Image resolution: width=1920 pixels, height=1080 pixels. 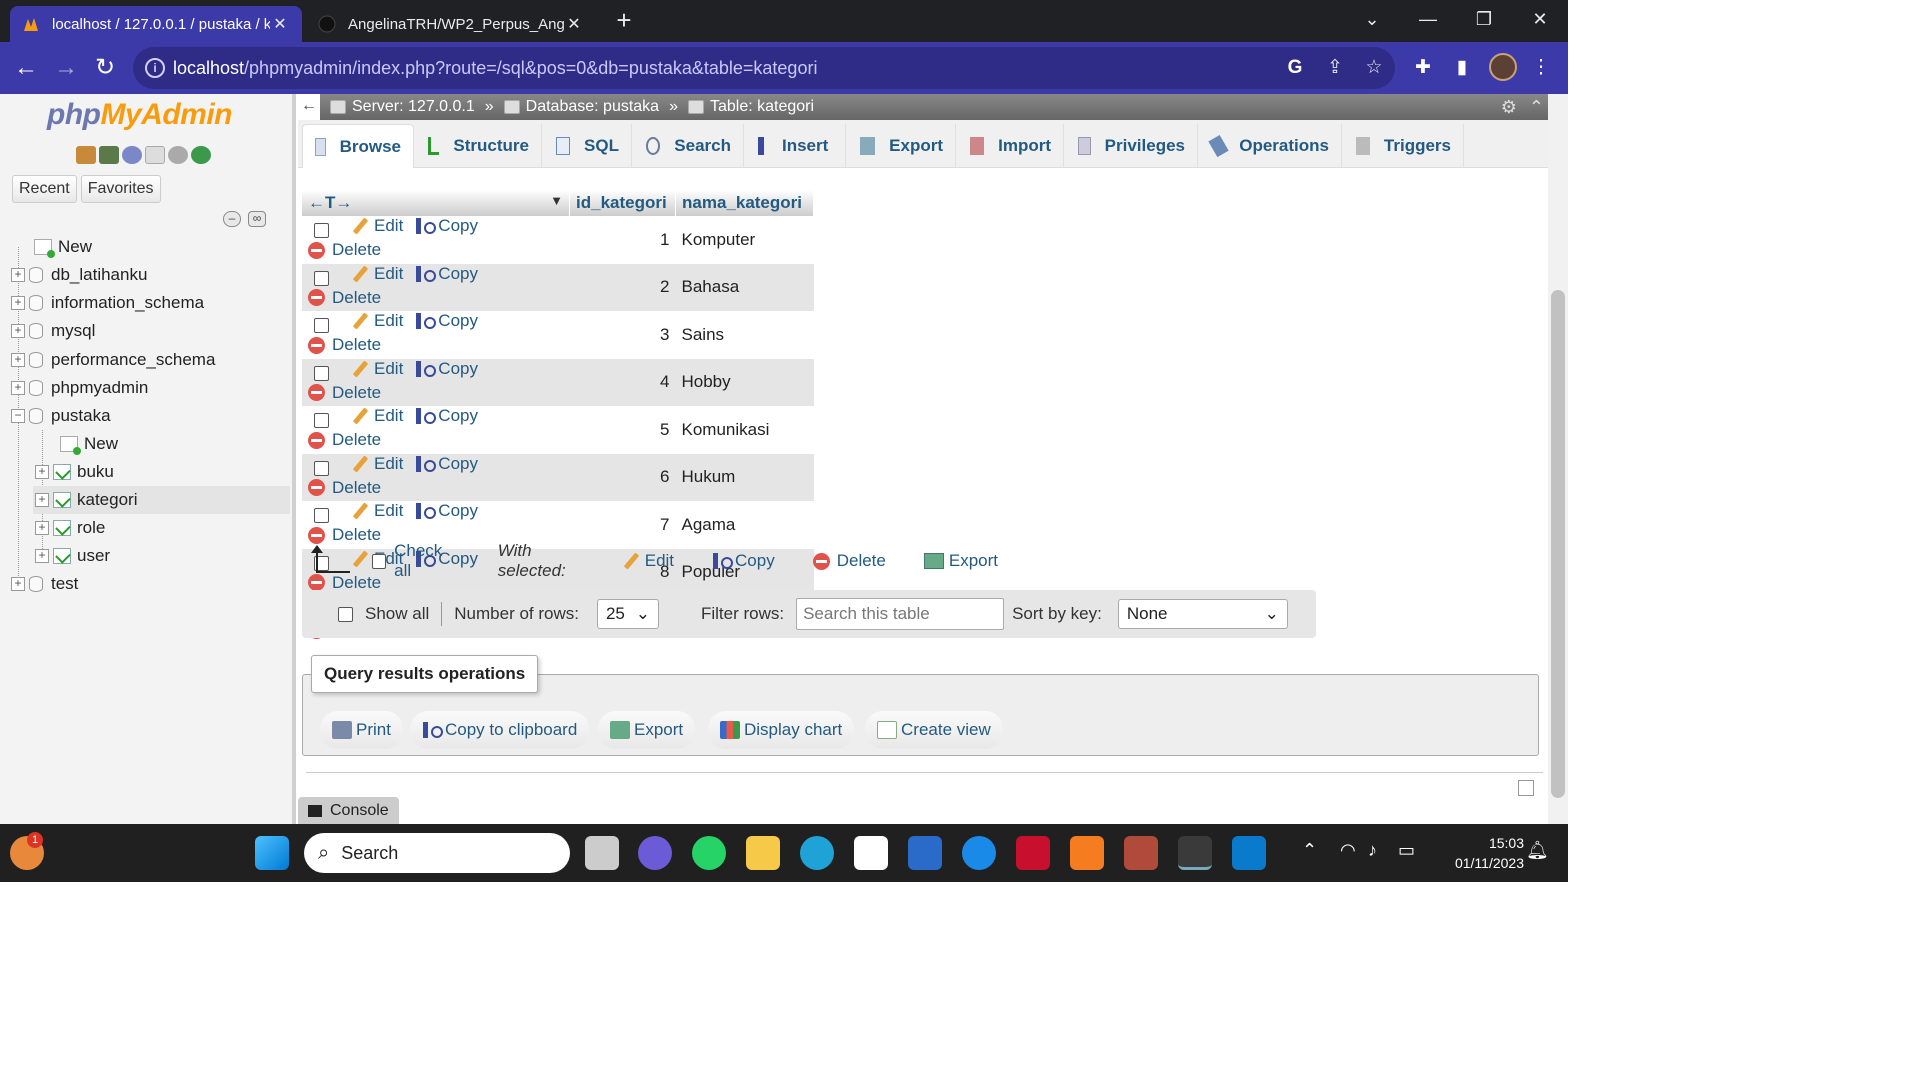 What do you see at coordinates (1011, 146) in the screenshot?
I see `tab-import: Import` at bounding box center [1011, 146].